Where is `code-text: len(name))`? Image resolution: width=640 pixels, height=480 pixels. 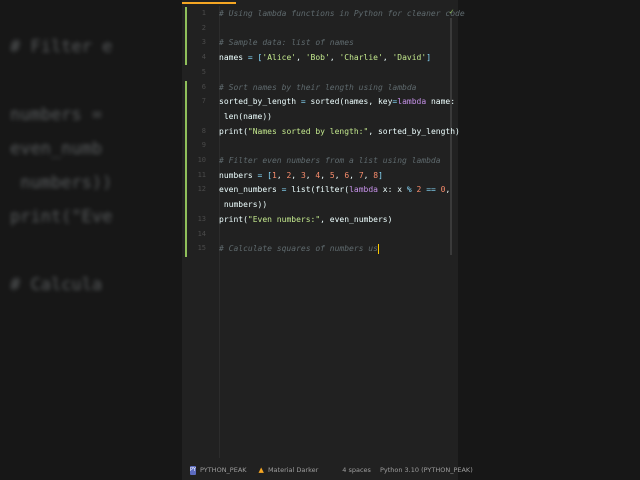
code-text: len(name)) is located at coordinates (245, 116).